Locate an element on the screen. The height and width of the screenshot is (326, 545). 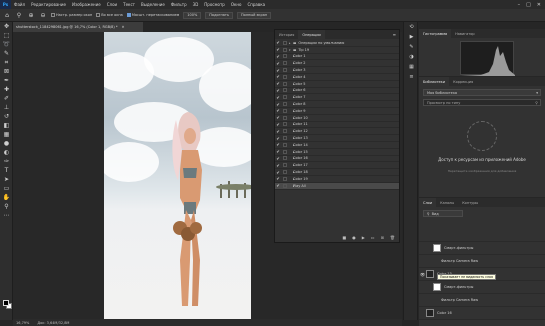
menu-view: Просмотр is located at coordinates (214, 4).